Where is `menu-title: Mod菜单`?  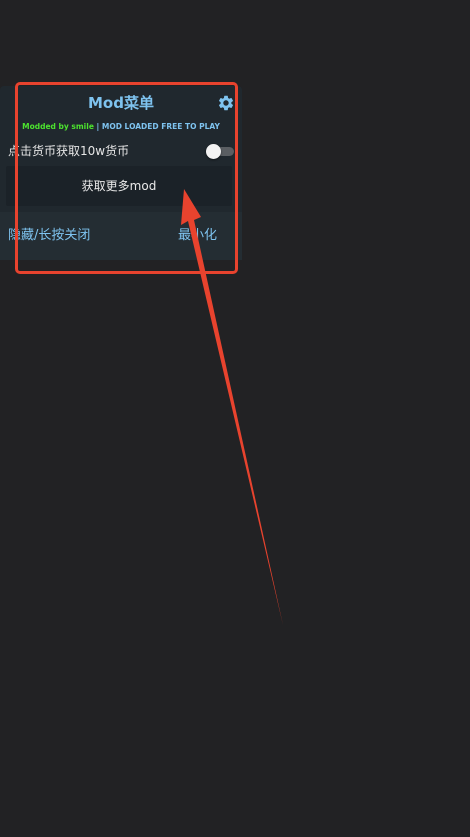 menu-title: Mod菜单 is located at coordinates (121, 103).